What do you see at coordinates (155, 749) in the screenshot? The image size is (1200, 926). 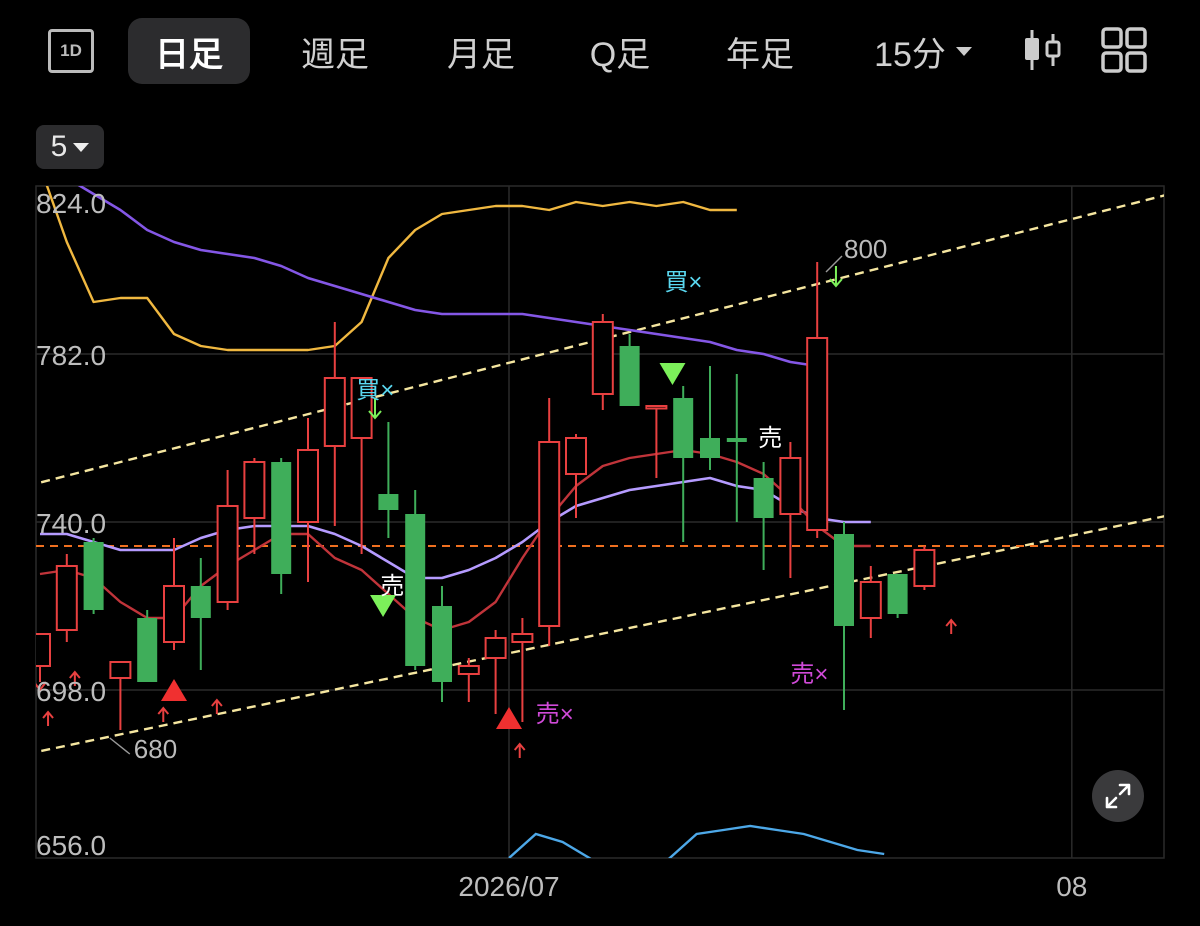 I see `signal-label: 680` at bounding box center [155, 749].